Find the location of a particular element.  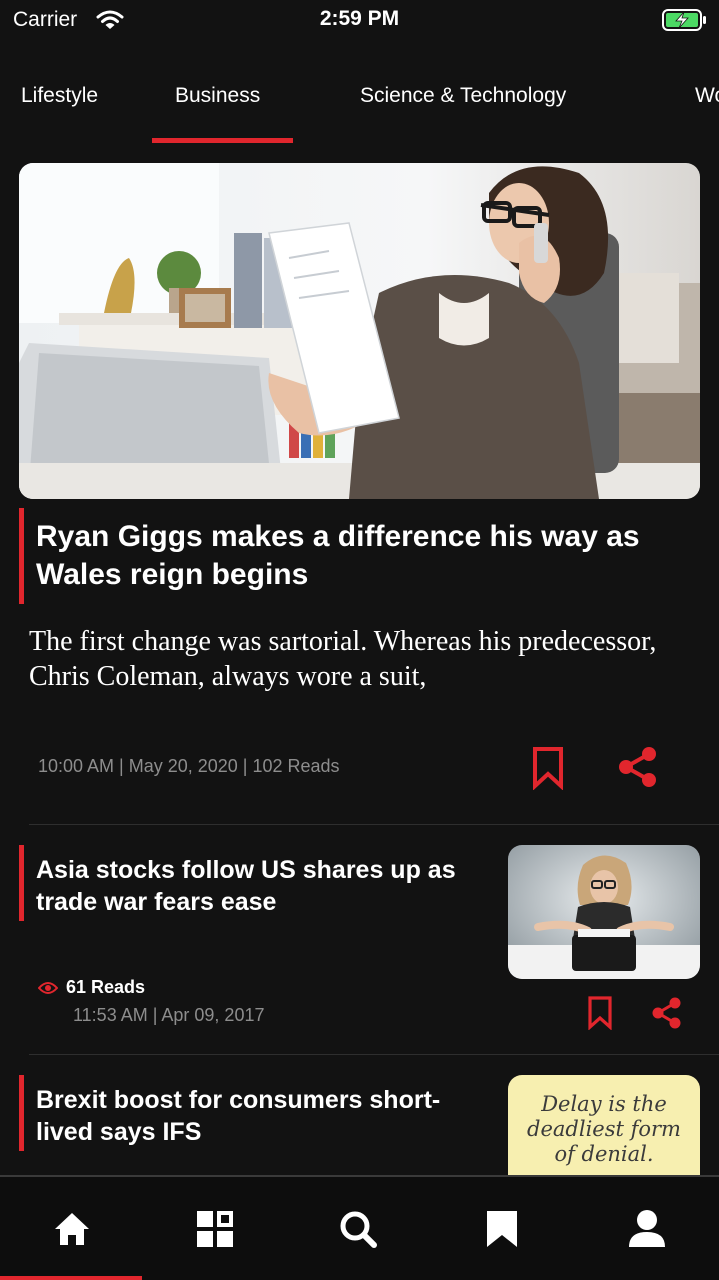

article-reads-count: 61 Reads is located at coordinates (106, 987).